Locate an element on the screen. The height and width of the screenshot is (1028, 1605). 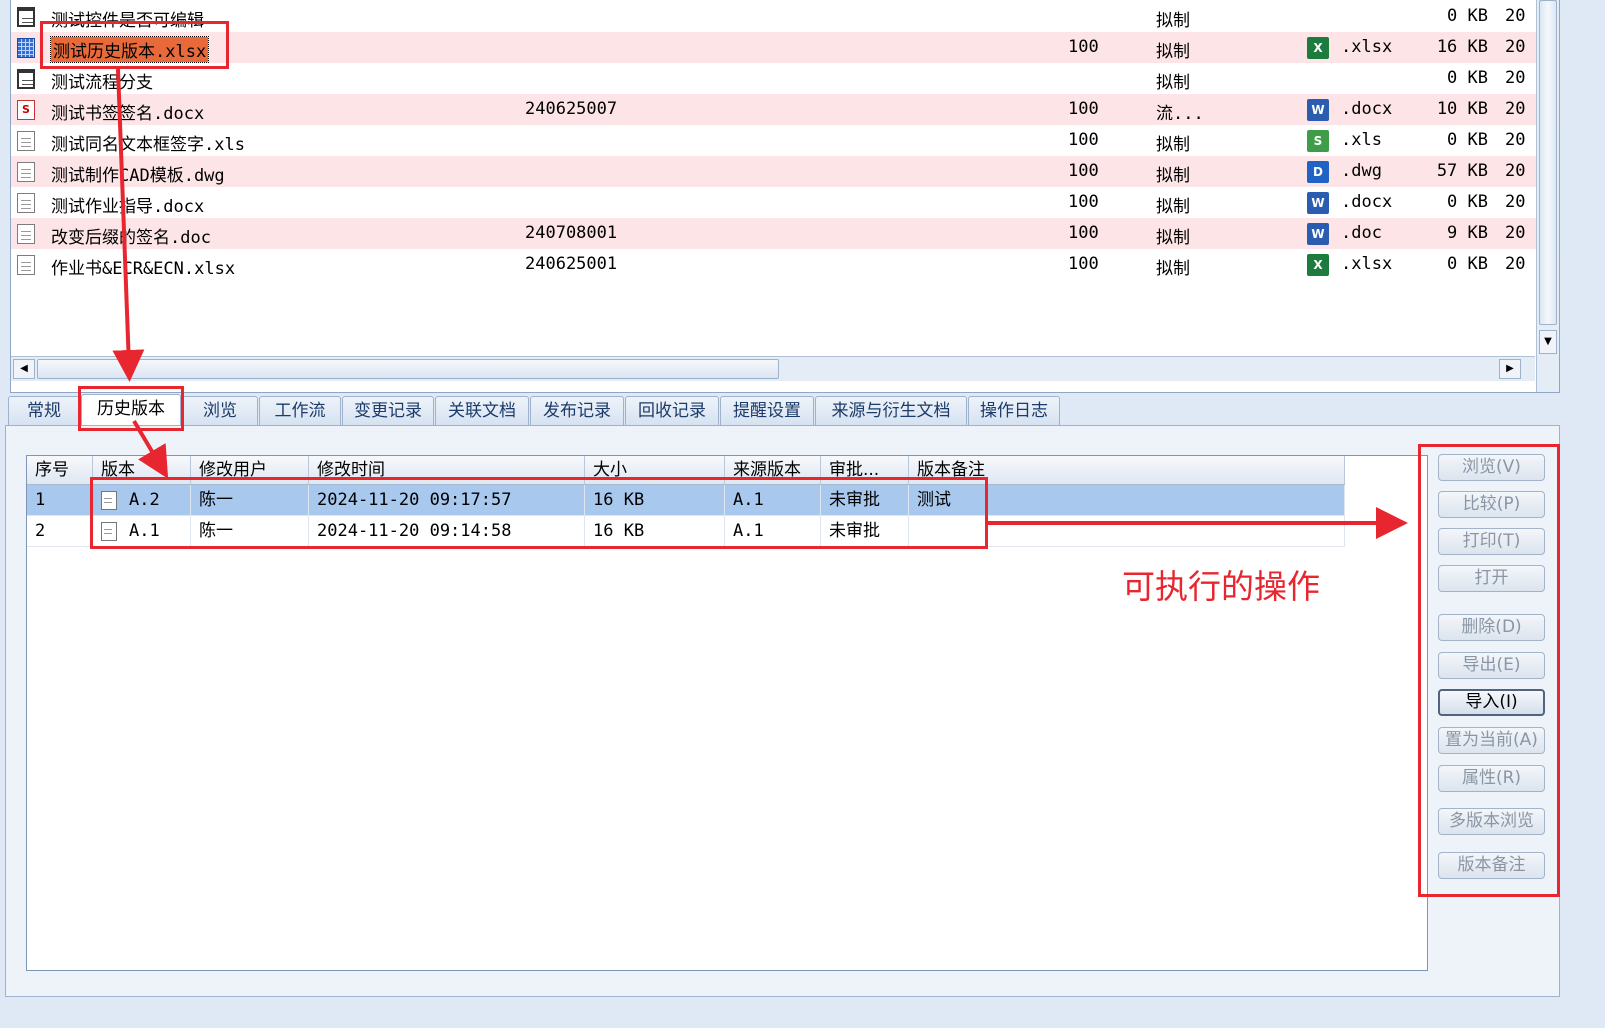
annotation-box-rows is located at coordinates (539, 513).